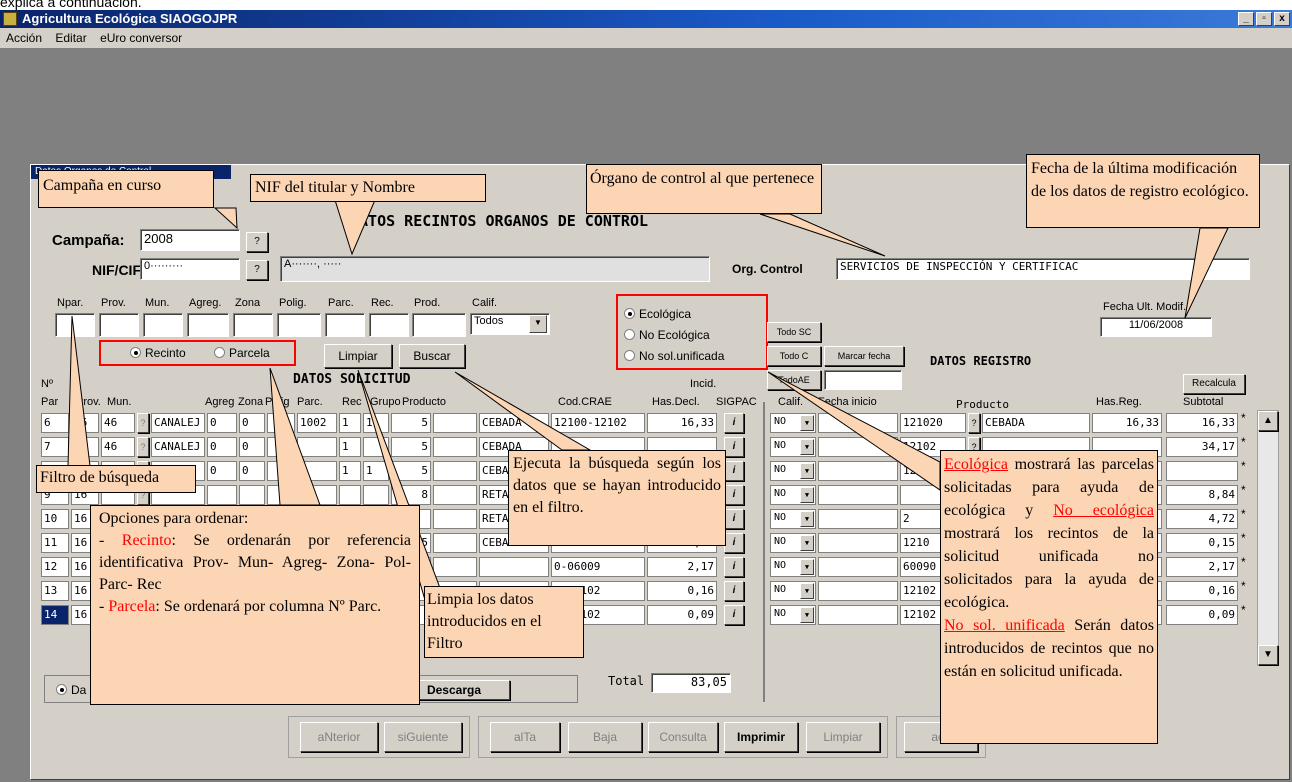 This screenshot has height=782, width=1292. I want to click on callout-campana: Campaña en curso, so click(126, 189).